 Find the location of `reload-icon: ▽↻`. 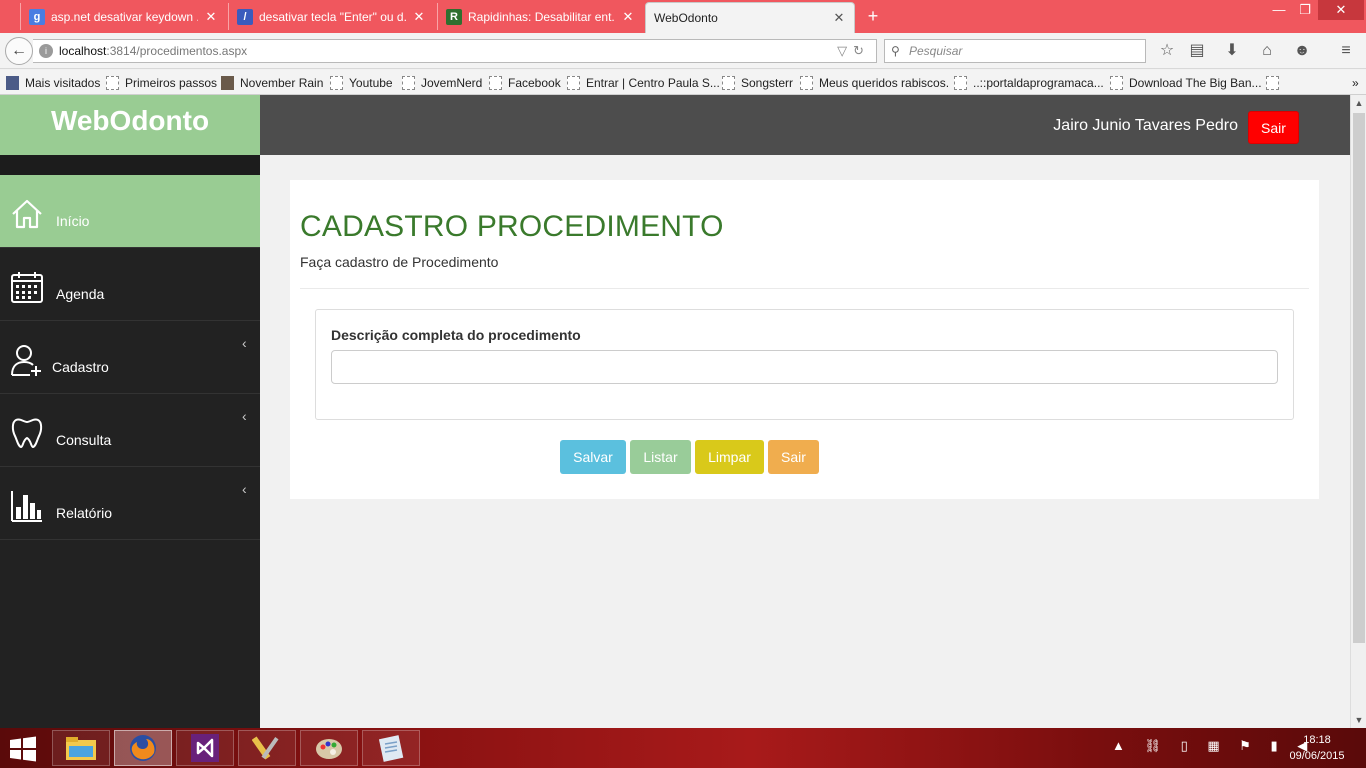

reload-icon: ▽↻ is located at coordinates (853, 51).